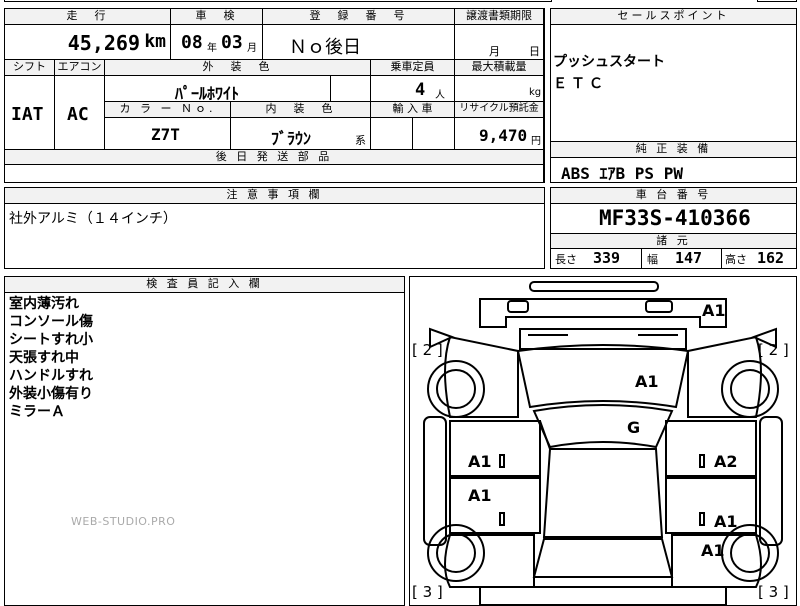 The height and width of the screenshot is (606, 800). Describe the element at coordinates (503, 135) in the screenshot. I see `recycle-value: 9,470` at that location.